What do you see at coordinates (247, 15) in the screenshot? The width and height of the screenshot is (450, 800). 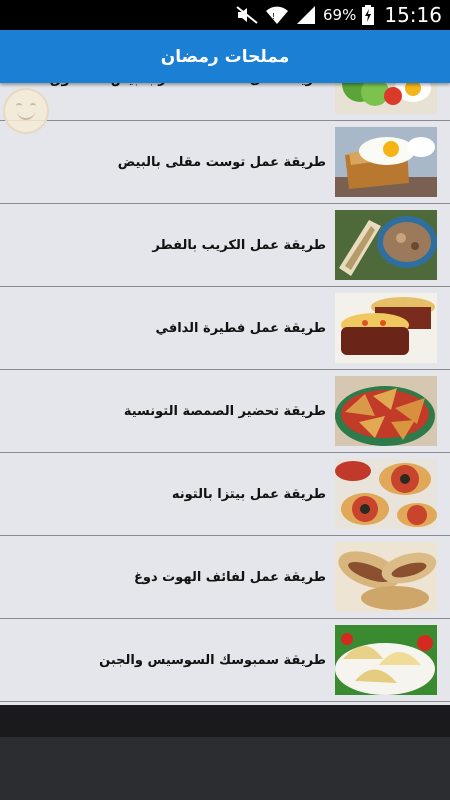 I see `mute-icon` at bounding box center [247, 15].